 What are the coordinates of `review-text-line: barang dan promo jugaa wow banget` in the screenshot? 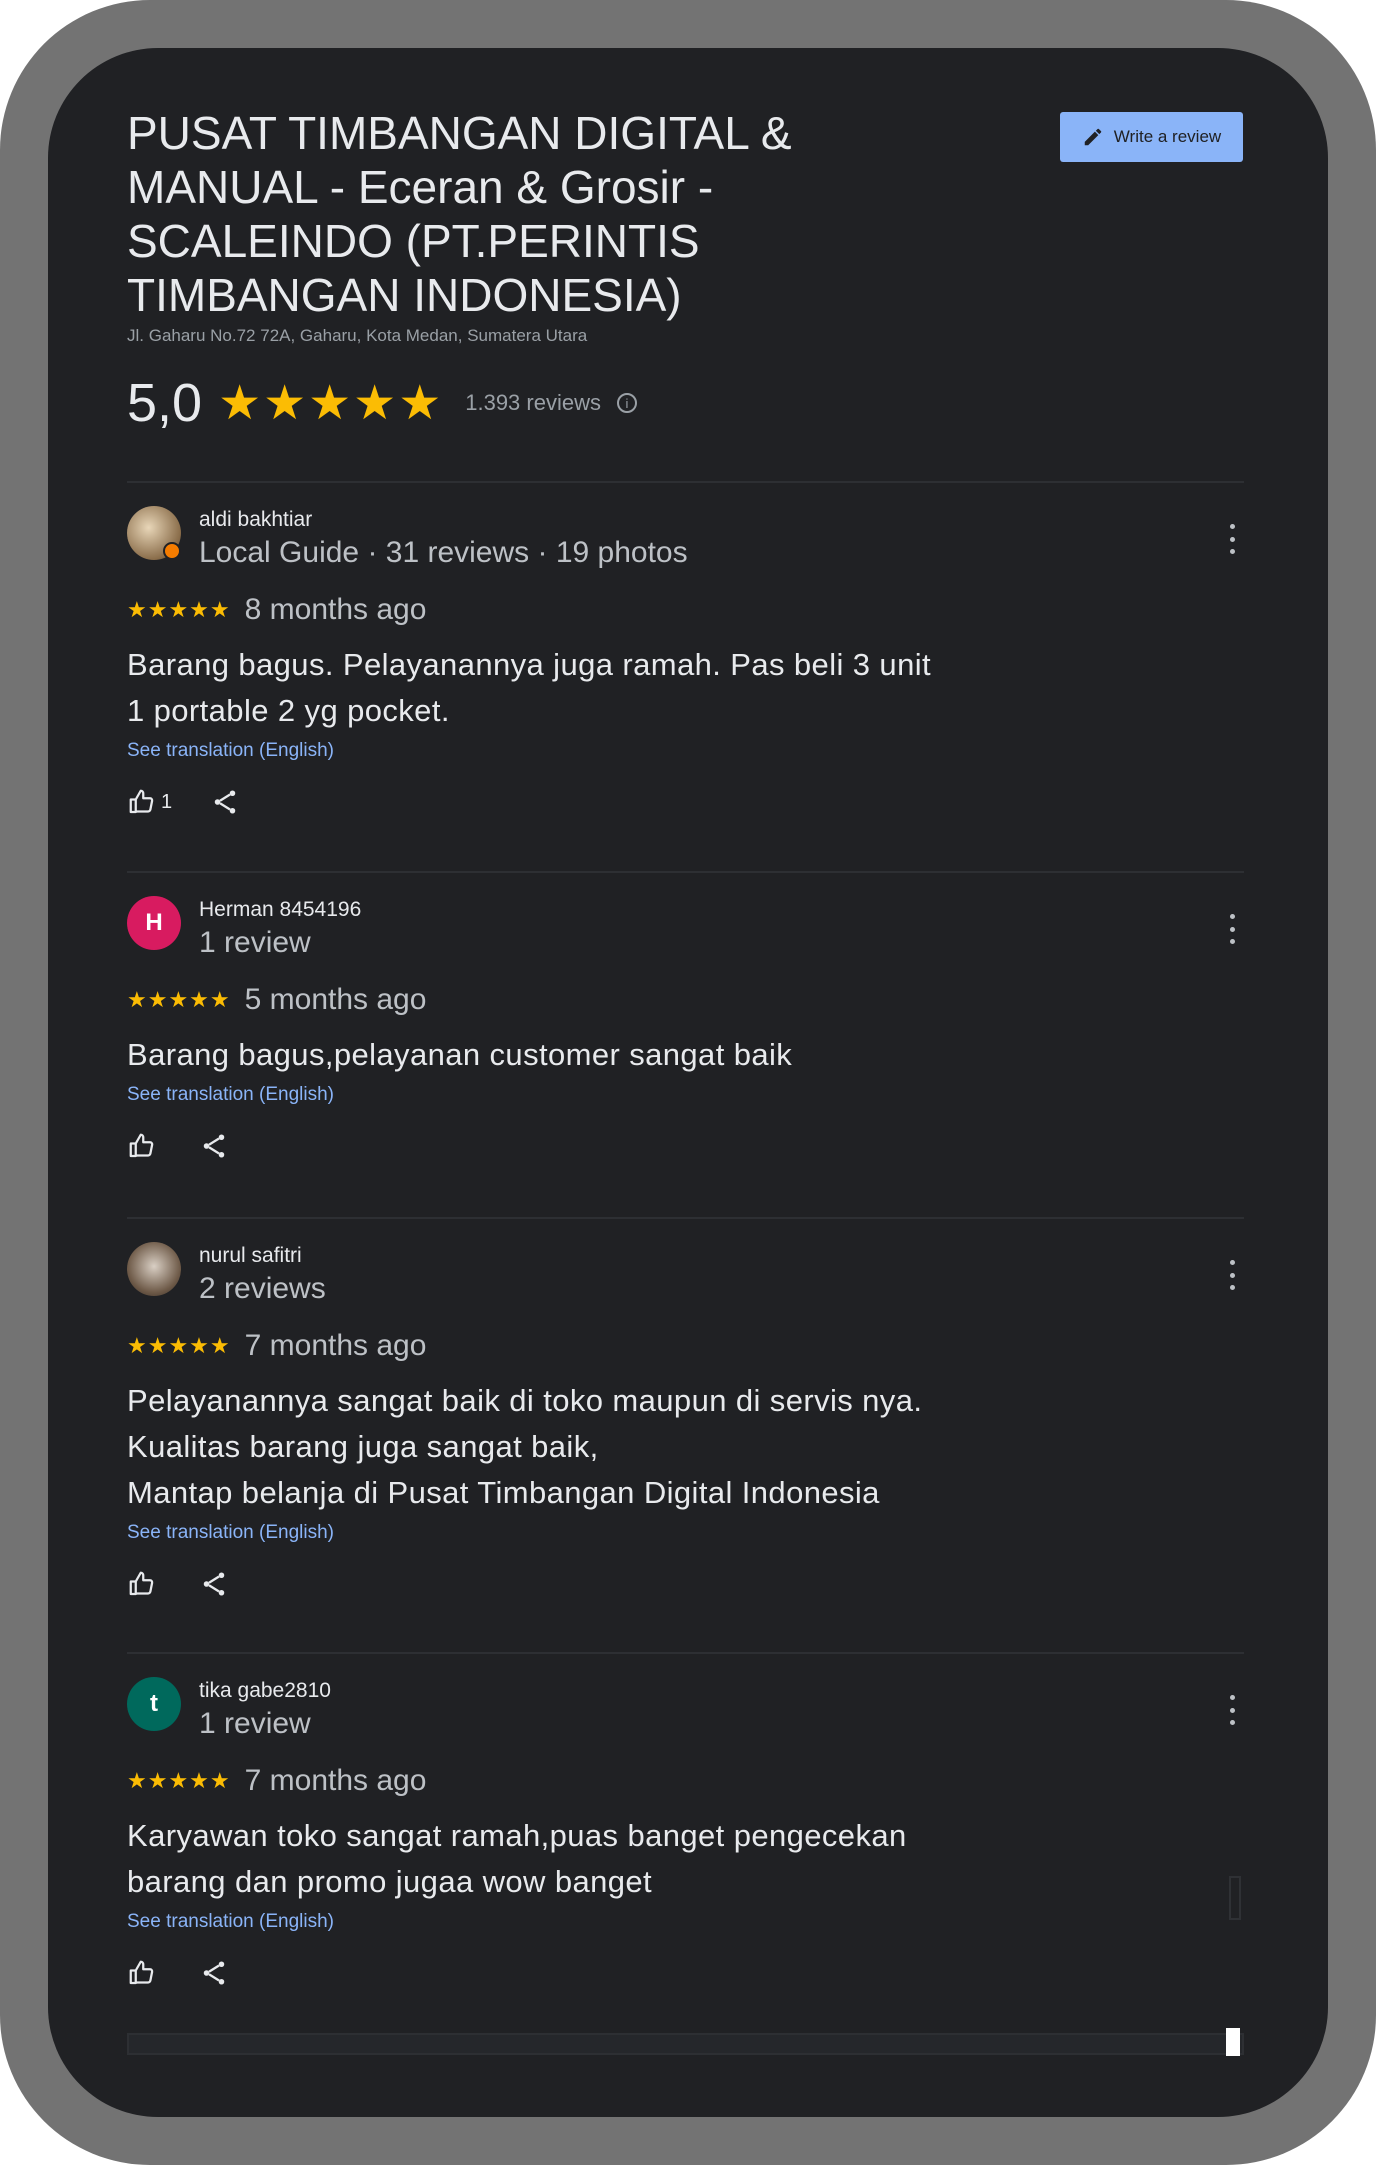 It's located at (390, 1881).